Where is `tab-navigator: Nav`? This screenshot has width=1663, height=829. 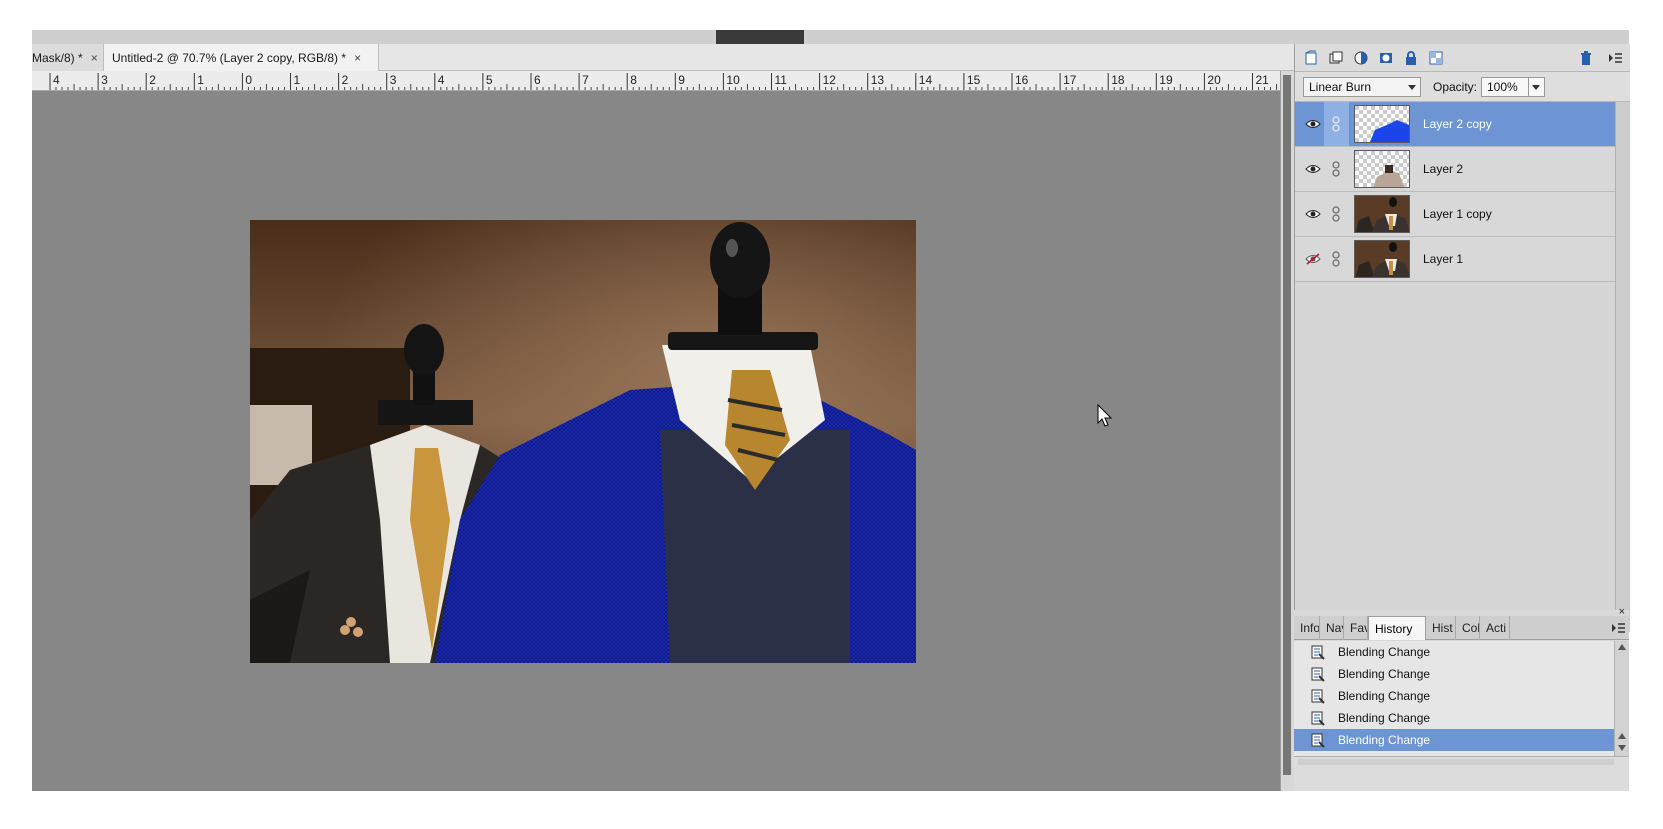 tab-navigator: Nav is located at coordinates (1332, 628).